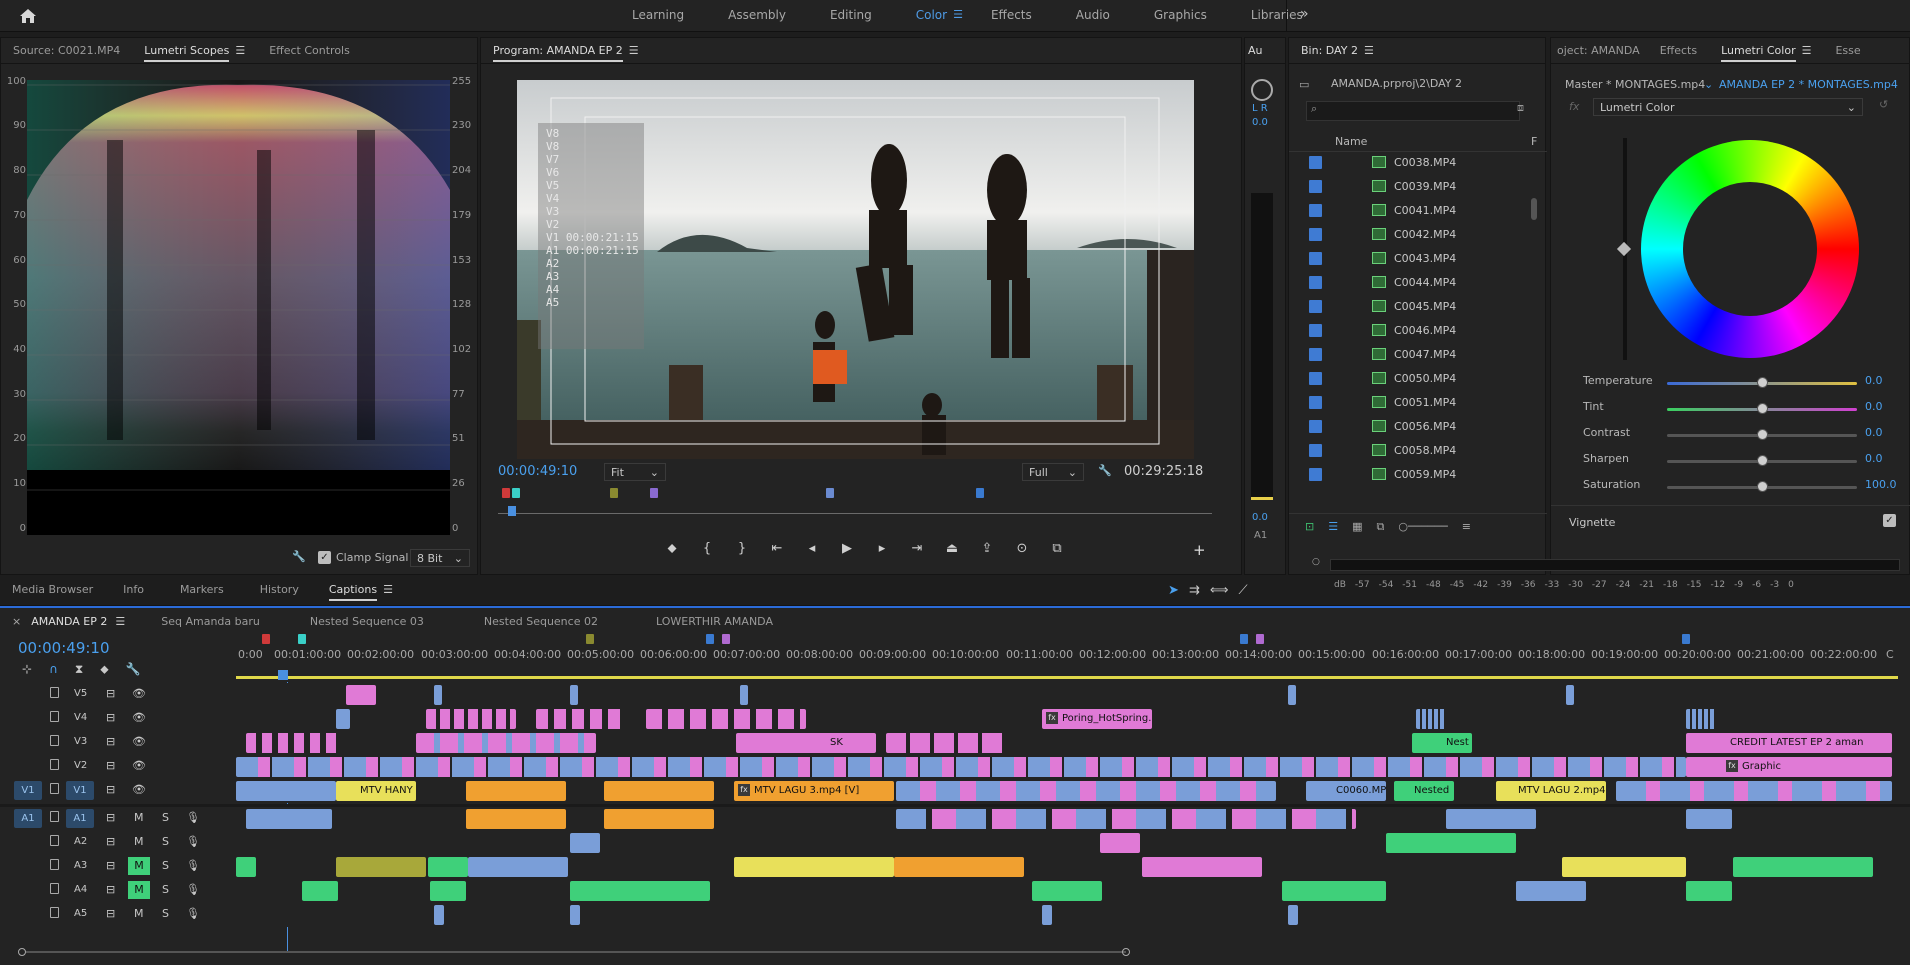 The height and width of the screenshot is (965, 1910). I want to click on bin-search-input: ⌕, so click(1413, 111).